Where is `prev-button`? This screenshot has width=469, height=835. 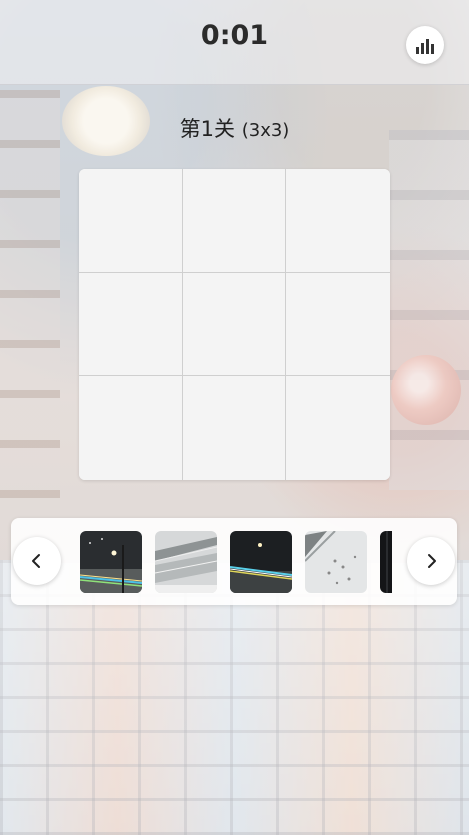 prev-button is located at coordinates (37, 561).